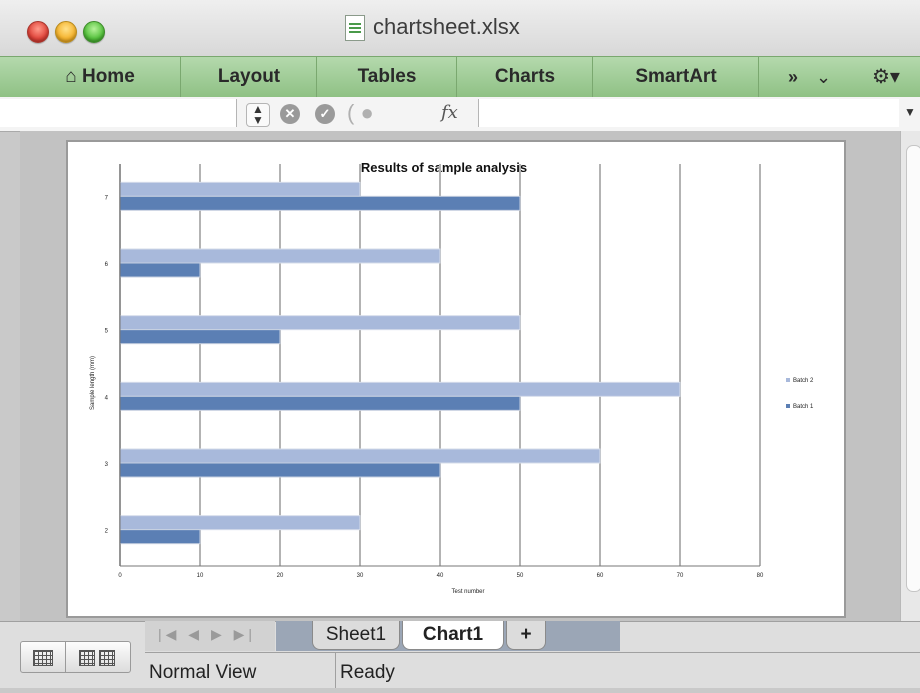  What do you see at coordinates (107, 198) in the screenshot?
I see `y-tick-label: 7` at bounding box center [107, 198].